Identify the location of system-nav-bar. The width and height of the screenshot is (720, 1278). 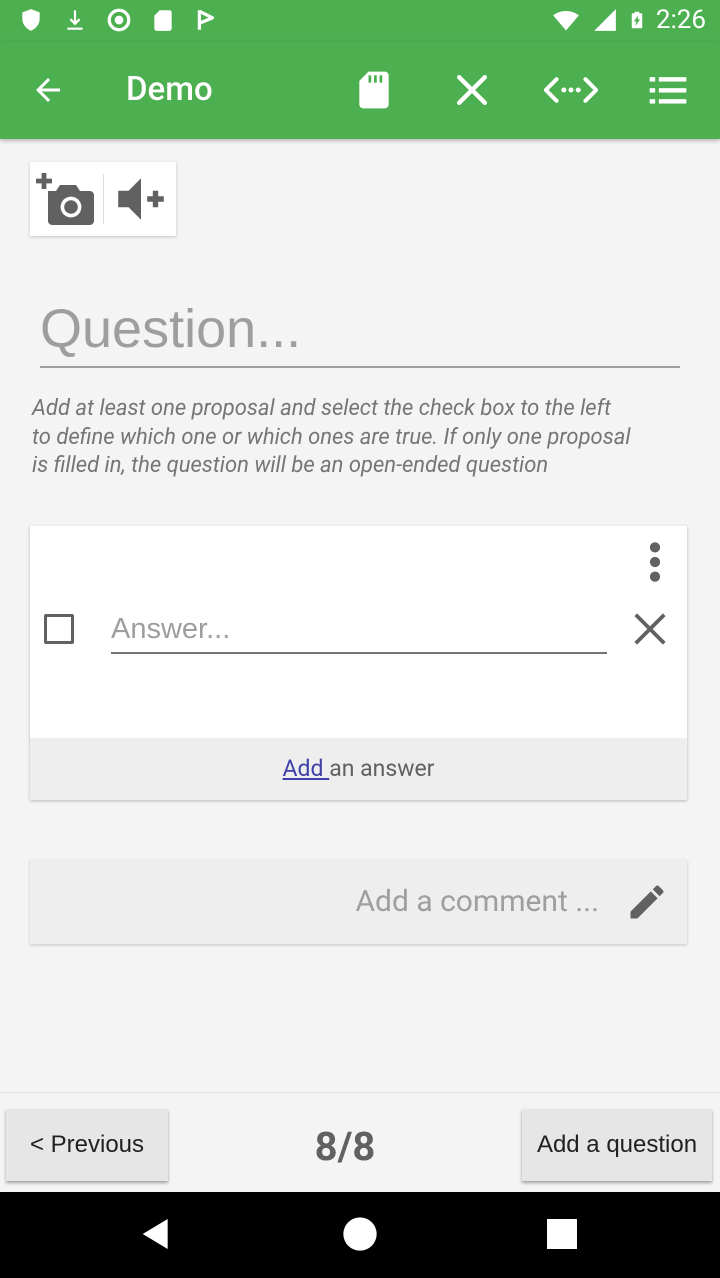
(360, 1235).